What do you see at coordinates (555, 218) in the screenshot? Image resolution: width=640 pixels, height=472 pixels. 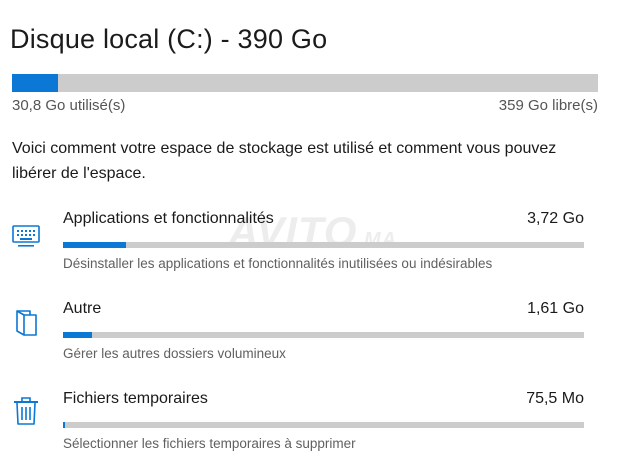 I see `category-size: 3,72 Go` at bounding box center [555, 218].